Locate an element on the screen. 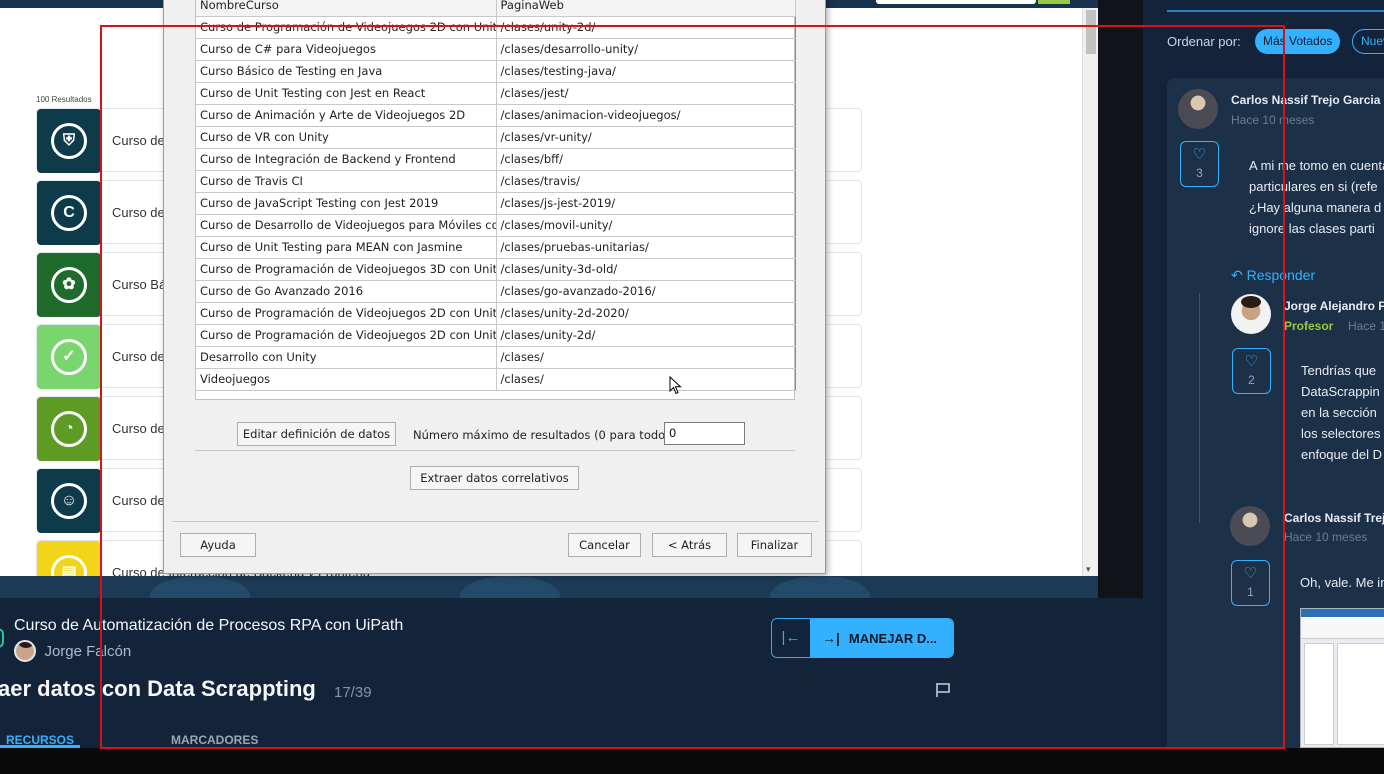  table-row: Curso de Travis CI/clases/travis/ is located at coordinates (496, 181).